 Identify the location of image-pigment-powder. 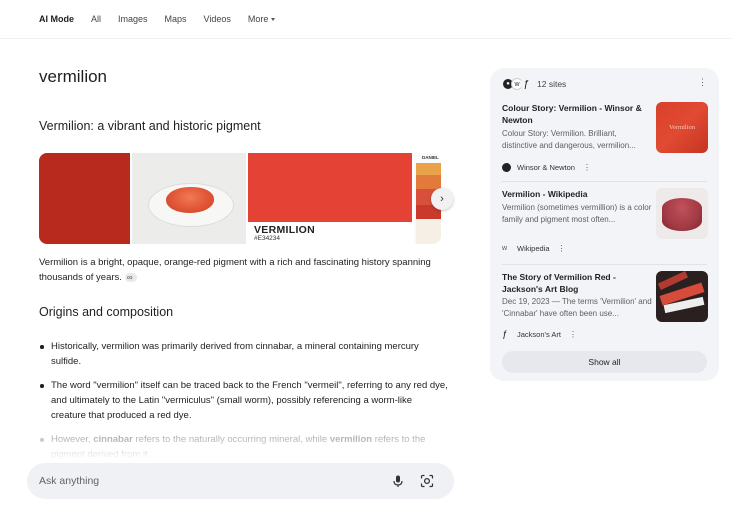
(189, 198).